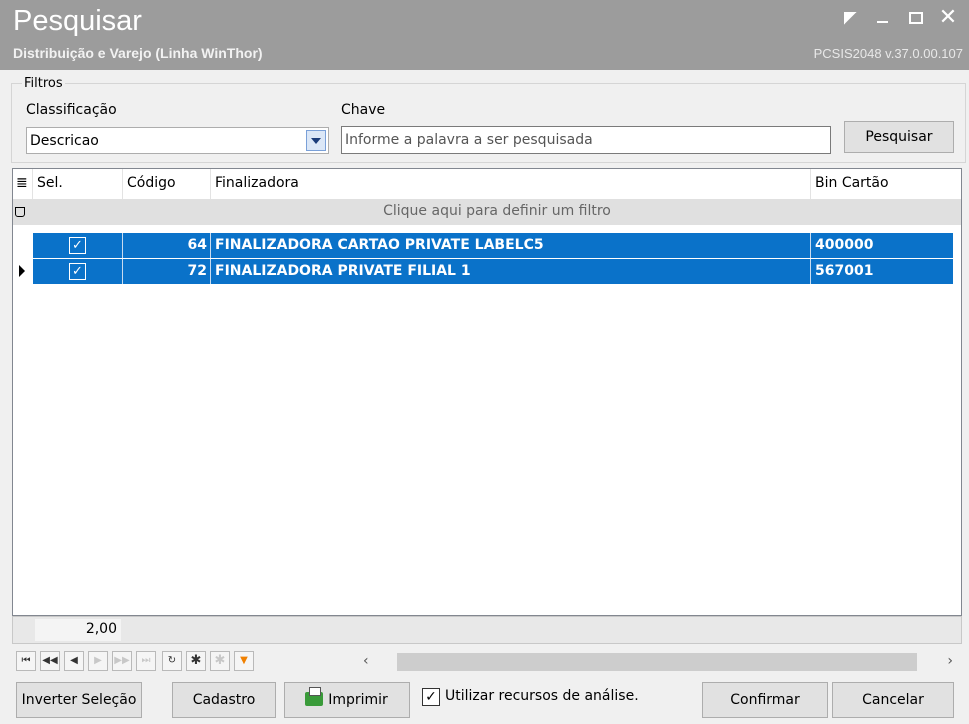 The image size is (969, 724). I want to click on cancel-button: Cancelar, so click(893, 700).